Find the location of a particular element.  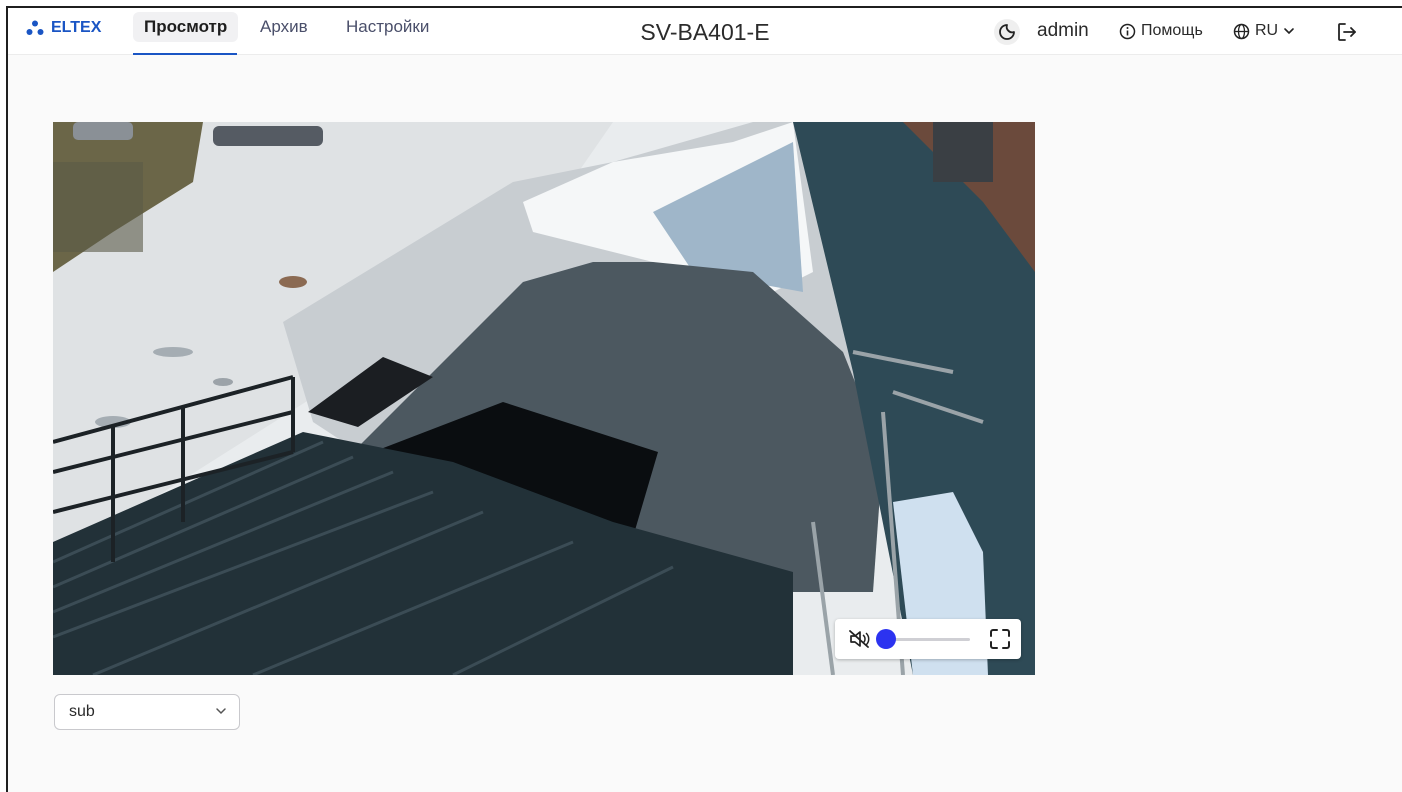

muted-speaker-icon is located at coordinates (859, 639).